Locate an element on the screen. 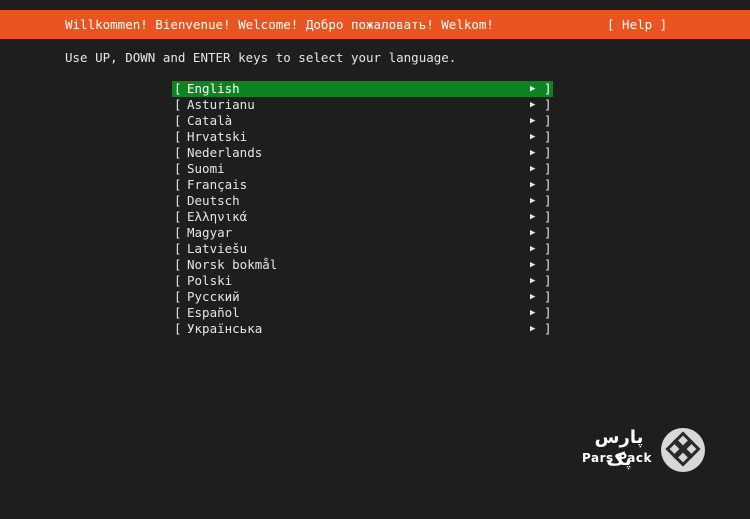  language-label: Polski is located at coordinates (210, 280).